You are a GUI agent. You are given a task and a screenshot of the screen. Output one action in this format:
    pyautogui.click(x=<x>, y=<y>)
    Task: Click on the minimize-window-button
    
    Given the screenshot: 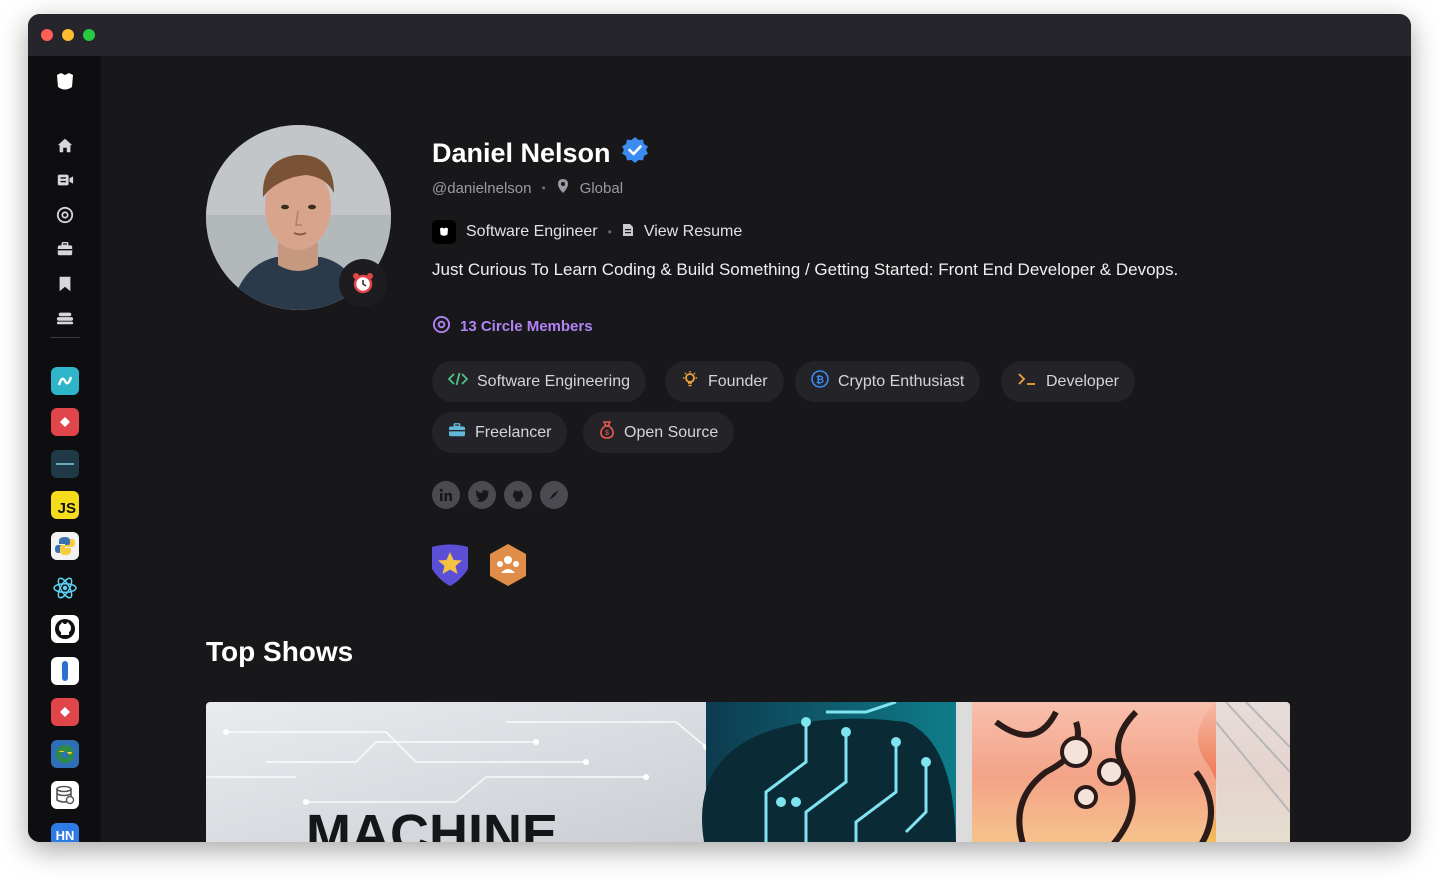 What is the action you would take?
    pyautogui.click(x=68, y=35)
    